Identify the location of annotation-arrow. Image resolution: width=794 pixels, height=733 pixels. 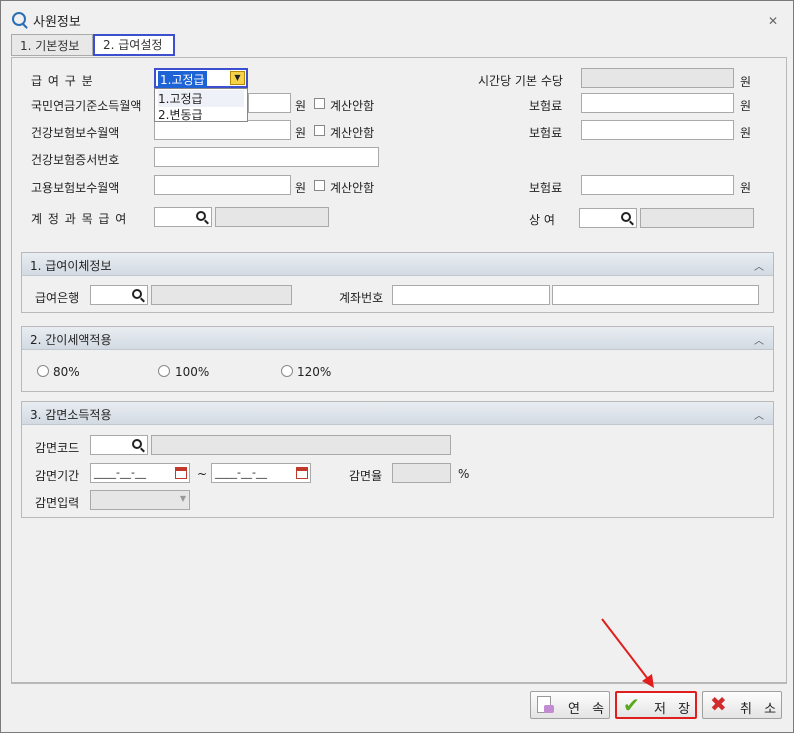
(627, 653).